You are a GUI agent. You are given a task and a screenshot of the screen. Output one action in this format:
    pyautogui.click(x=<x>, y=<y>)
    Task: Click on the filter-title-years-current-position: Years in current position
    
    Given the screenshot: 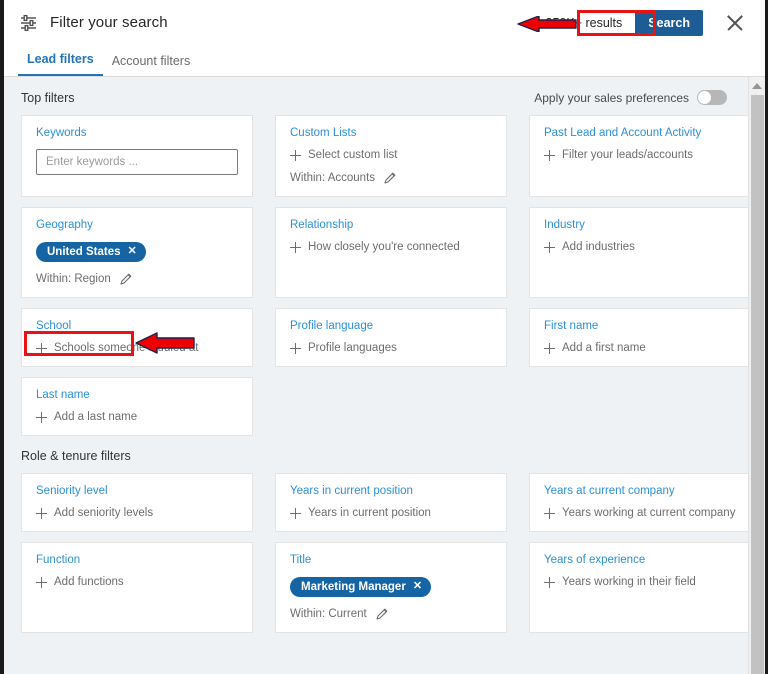 What is the action you would take?
    pyautogui.click(x=351, y=491)
    